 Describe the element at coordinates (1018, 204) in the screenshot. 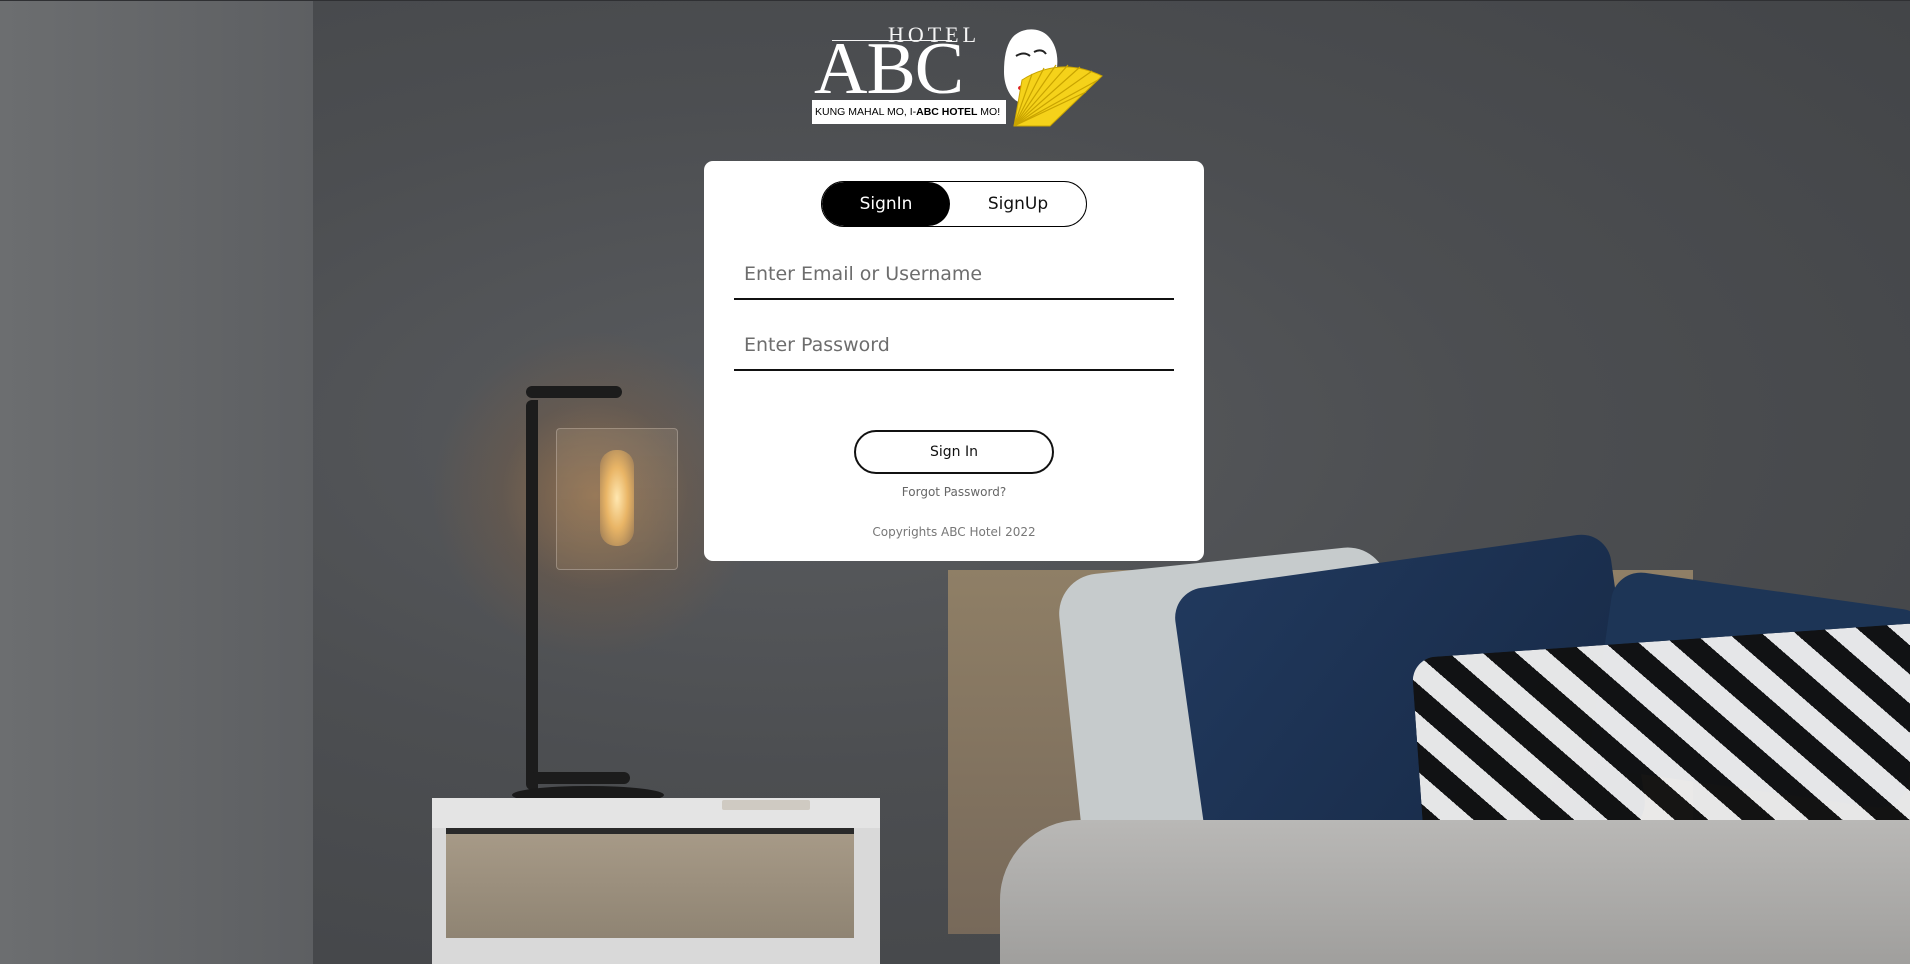

I see `tab-signup: SignUp` at that location.